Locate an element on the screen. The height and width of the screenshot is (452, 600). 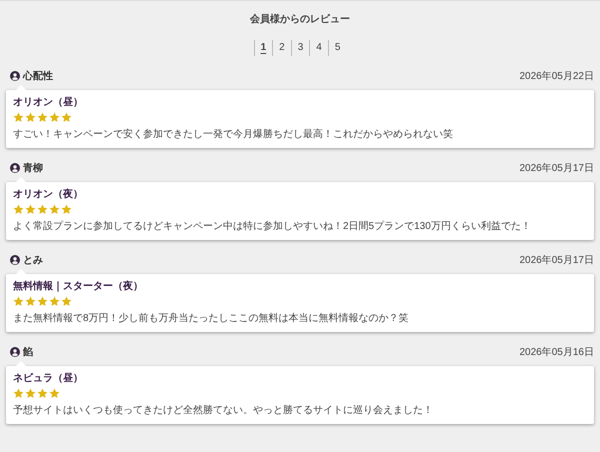
review-text: 予想サイトはいくつも使ってきたけど全然勝てない。やっと勝てるサイトに巡り会えました！ is located at coordinates (223, 411).